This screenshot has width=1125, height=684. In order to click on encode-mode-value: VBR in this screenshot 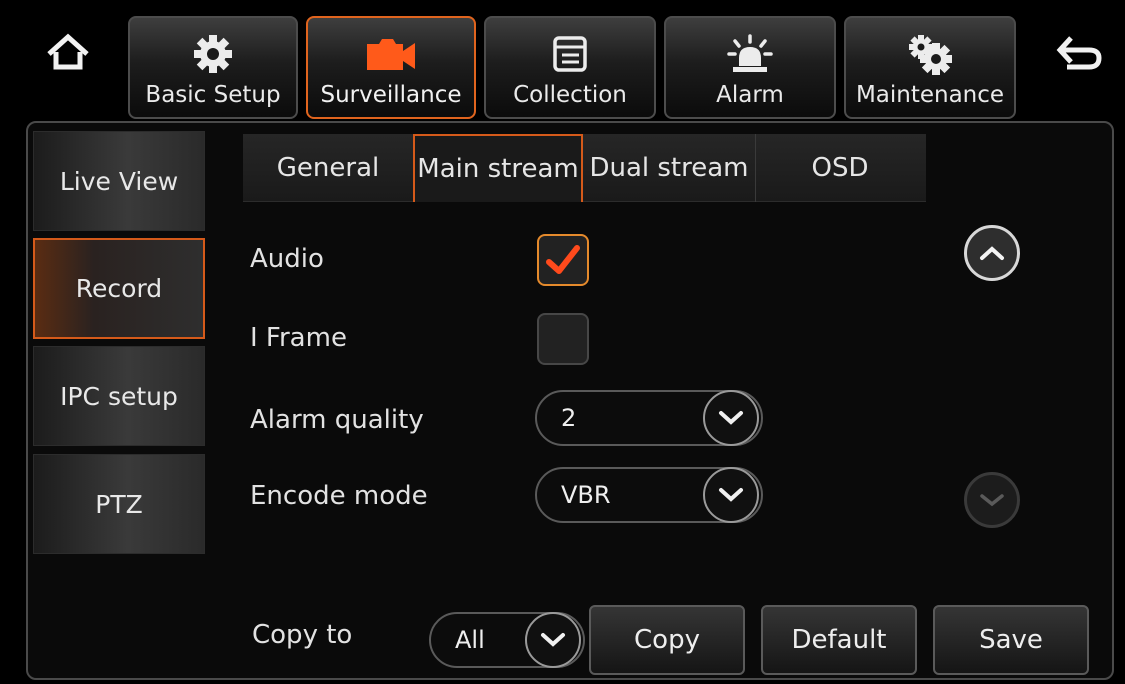, I will do `click(586, 495)`.